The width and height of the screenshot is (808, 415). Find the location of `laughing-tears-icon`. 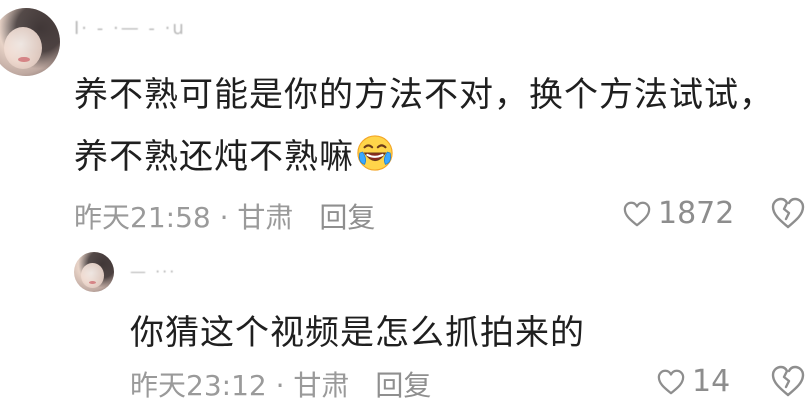

laughing-tears-icon is located at coordinates (375, 150).